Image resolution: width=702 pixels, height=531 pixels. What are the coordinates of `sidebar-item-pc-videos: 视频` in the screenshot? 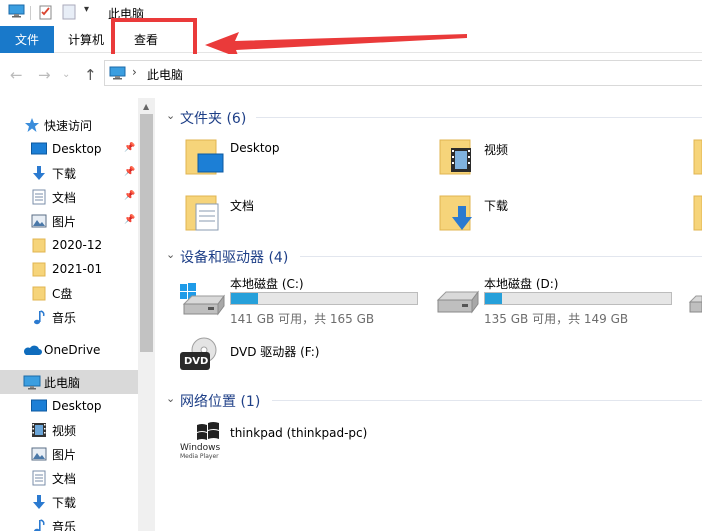 It's located at (69, 430).